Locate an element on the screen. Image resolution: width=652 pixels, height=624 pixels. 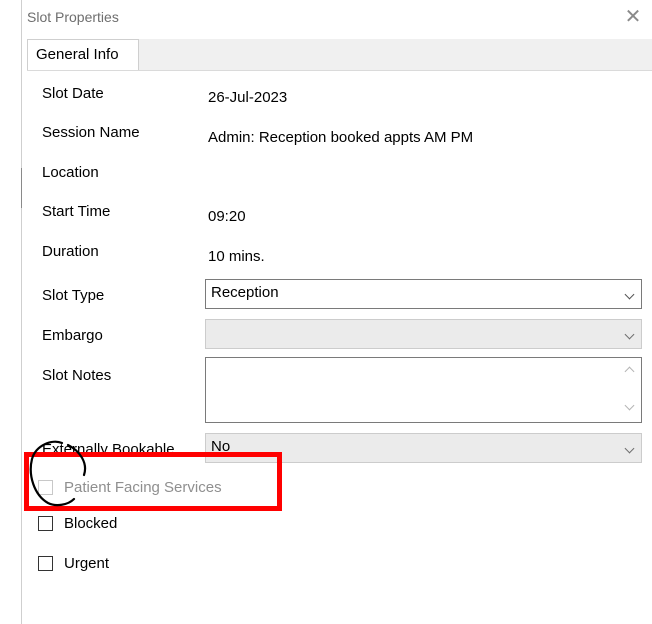
duration-value: 10 mins. is located at coordinates (236, 256).